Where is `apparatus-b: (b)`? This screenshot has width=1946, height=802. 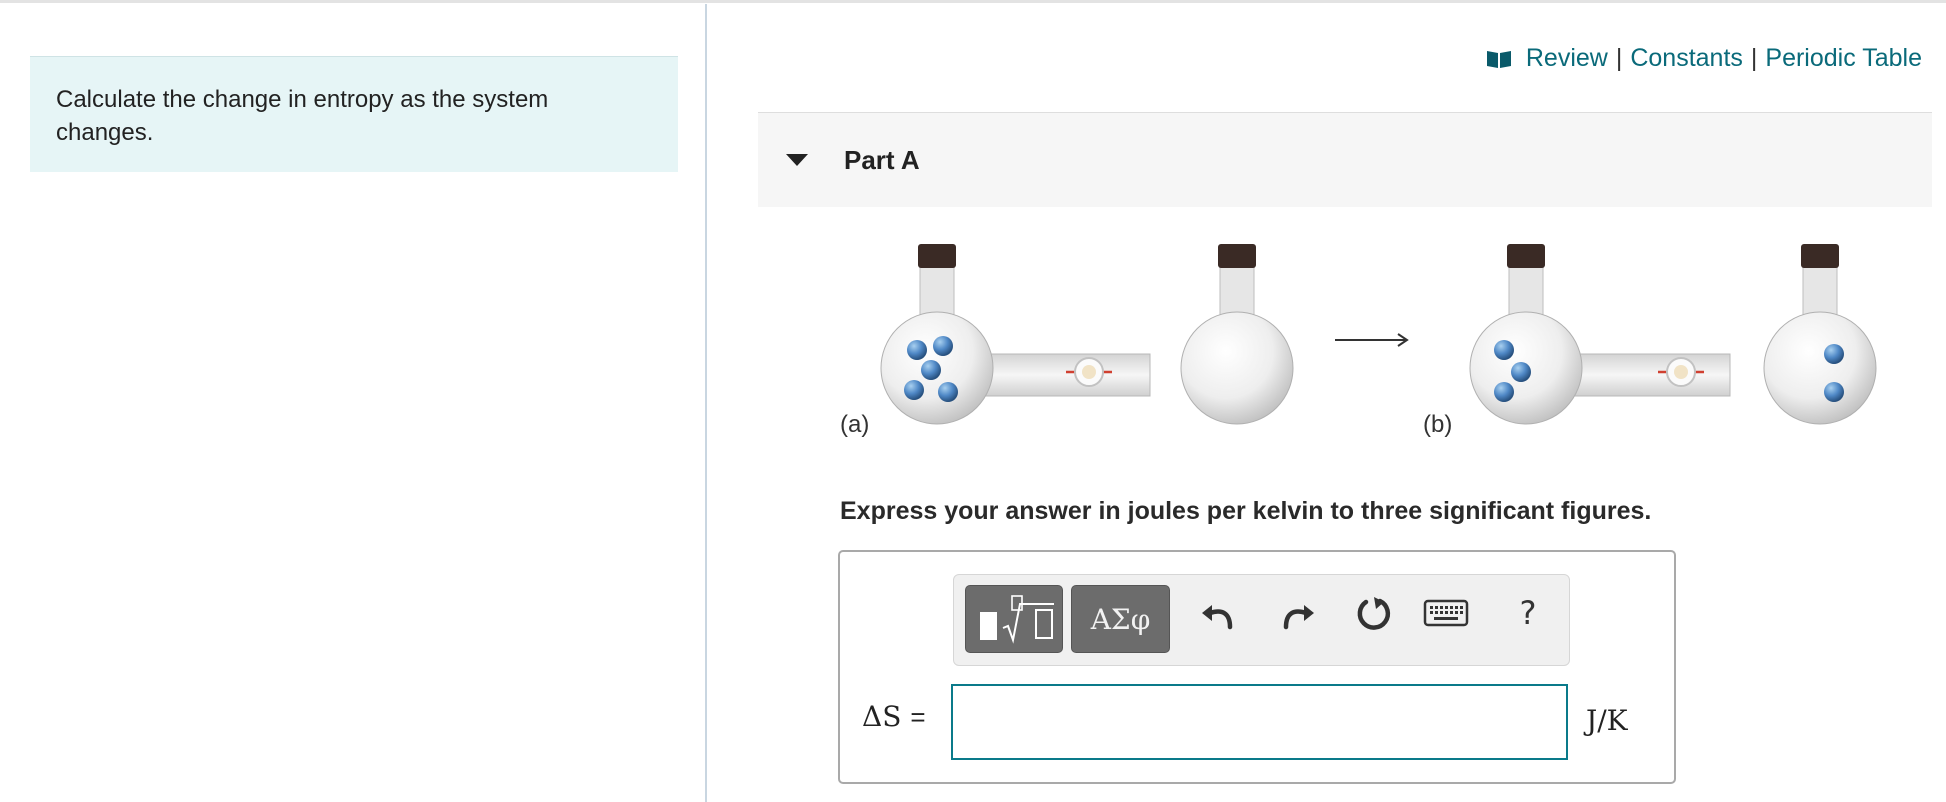
apparatus-b: (b) is located at coordinates (1650, 341).